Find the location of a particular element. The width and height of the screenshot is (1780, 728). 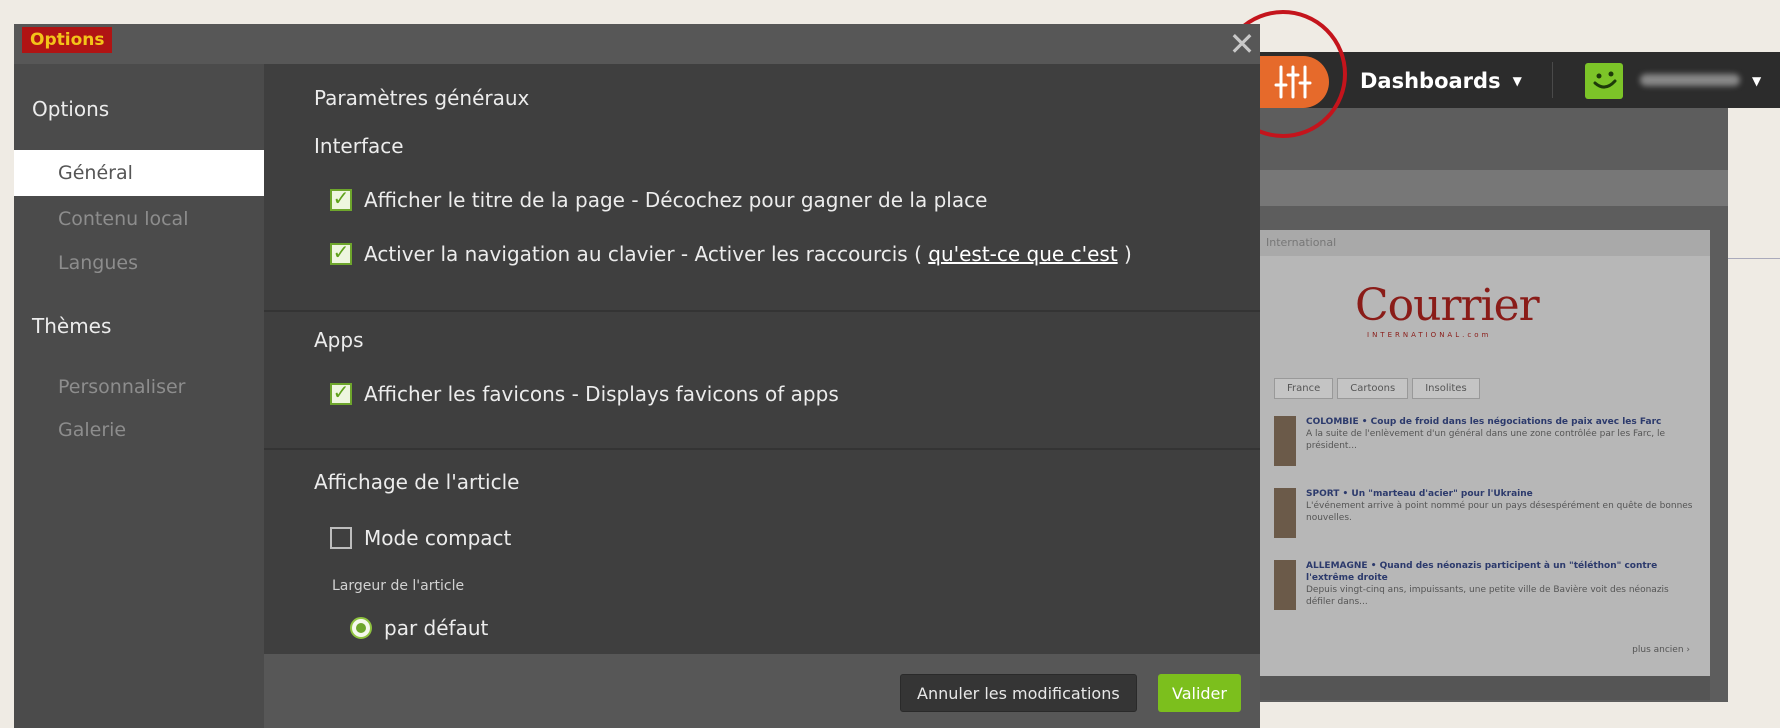

page-title: Paramètres généraux is located at coordinates (422, 98).